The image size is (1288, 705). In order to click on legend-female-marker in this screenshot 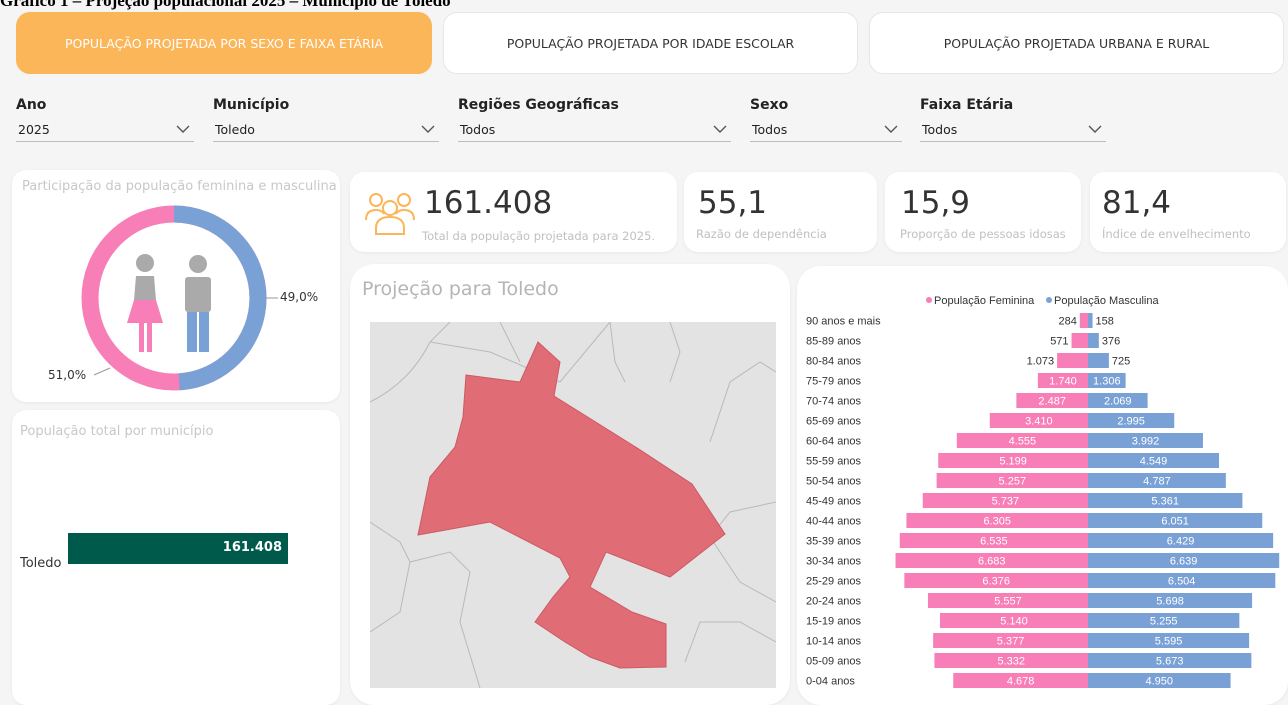, I will do `click(929, 300)`.